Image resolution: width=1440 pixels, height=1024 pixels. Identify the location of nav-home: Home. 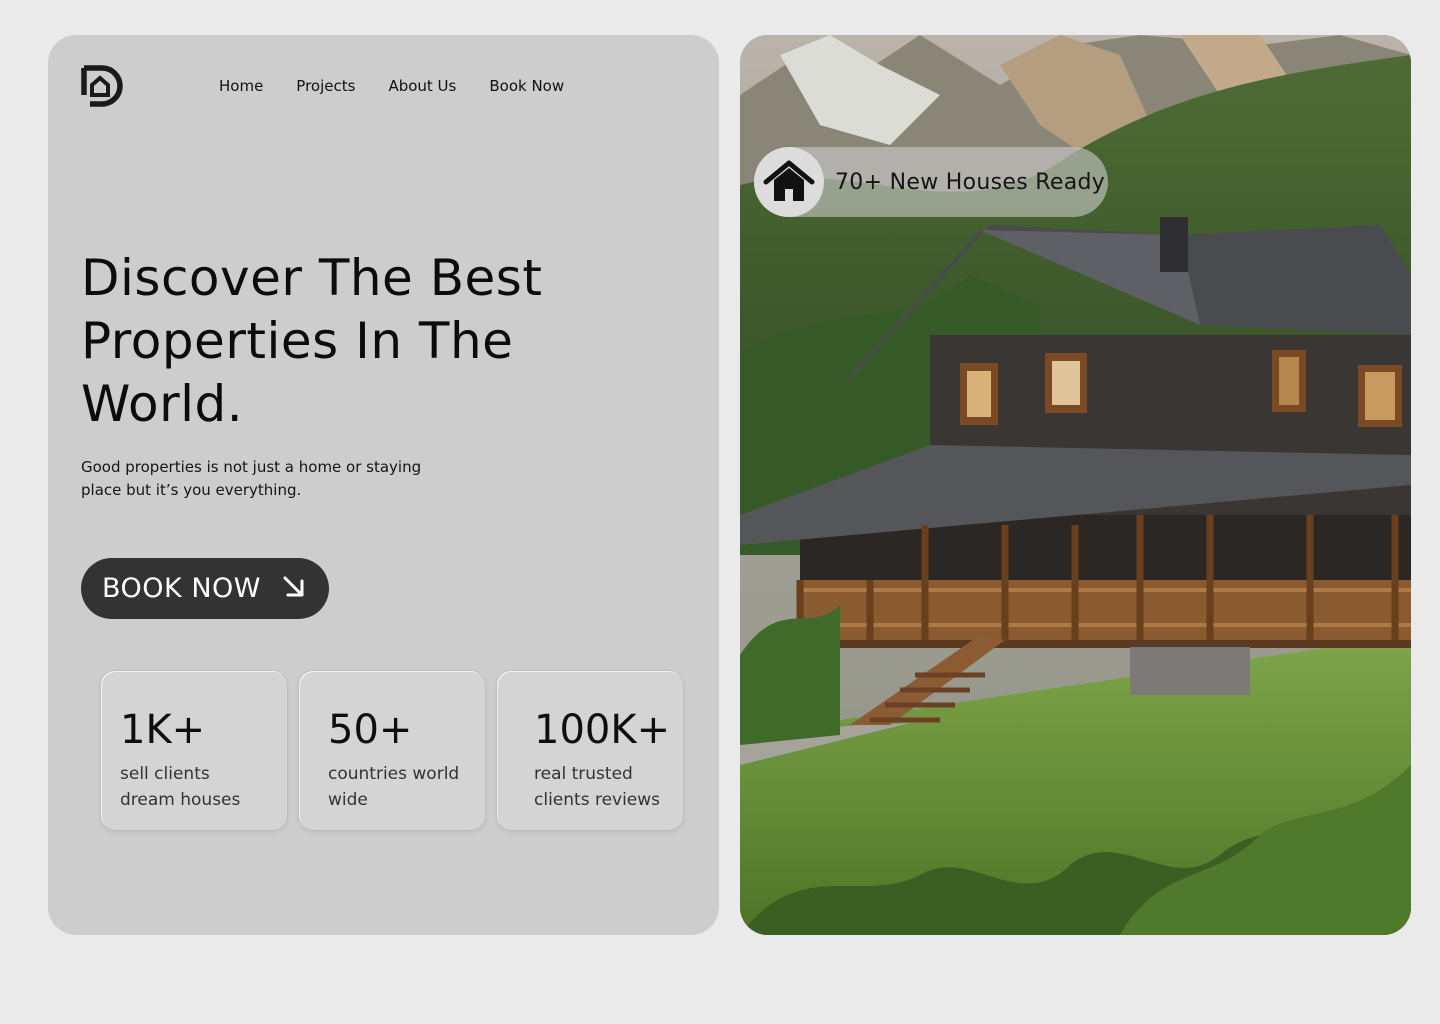
(241, 86).